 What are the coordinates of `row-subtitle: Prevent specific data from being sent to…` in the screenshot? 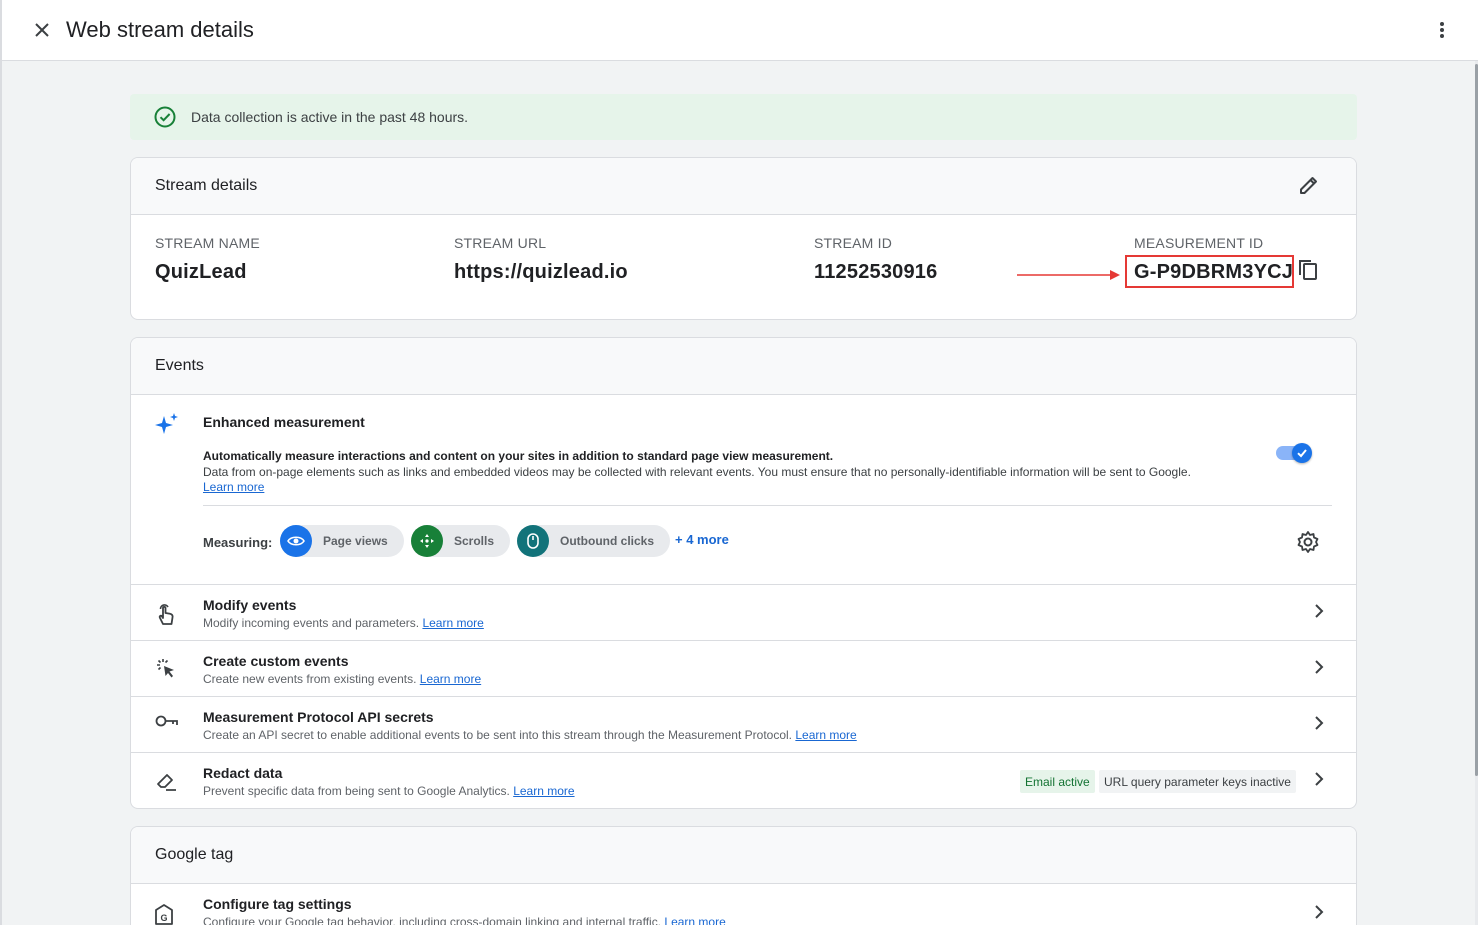 It's located at (389, 791).